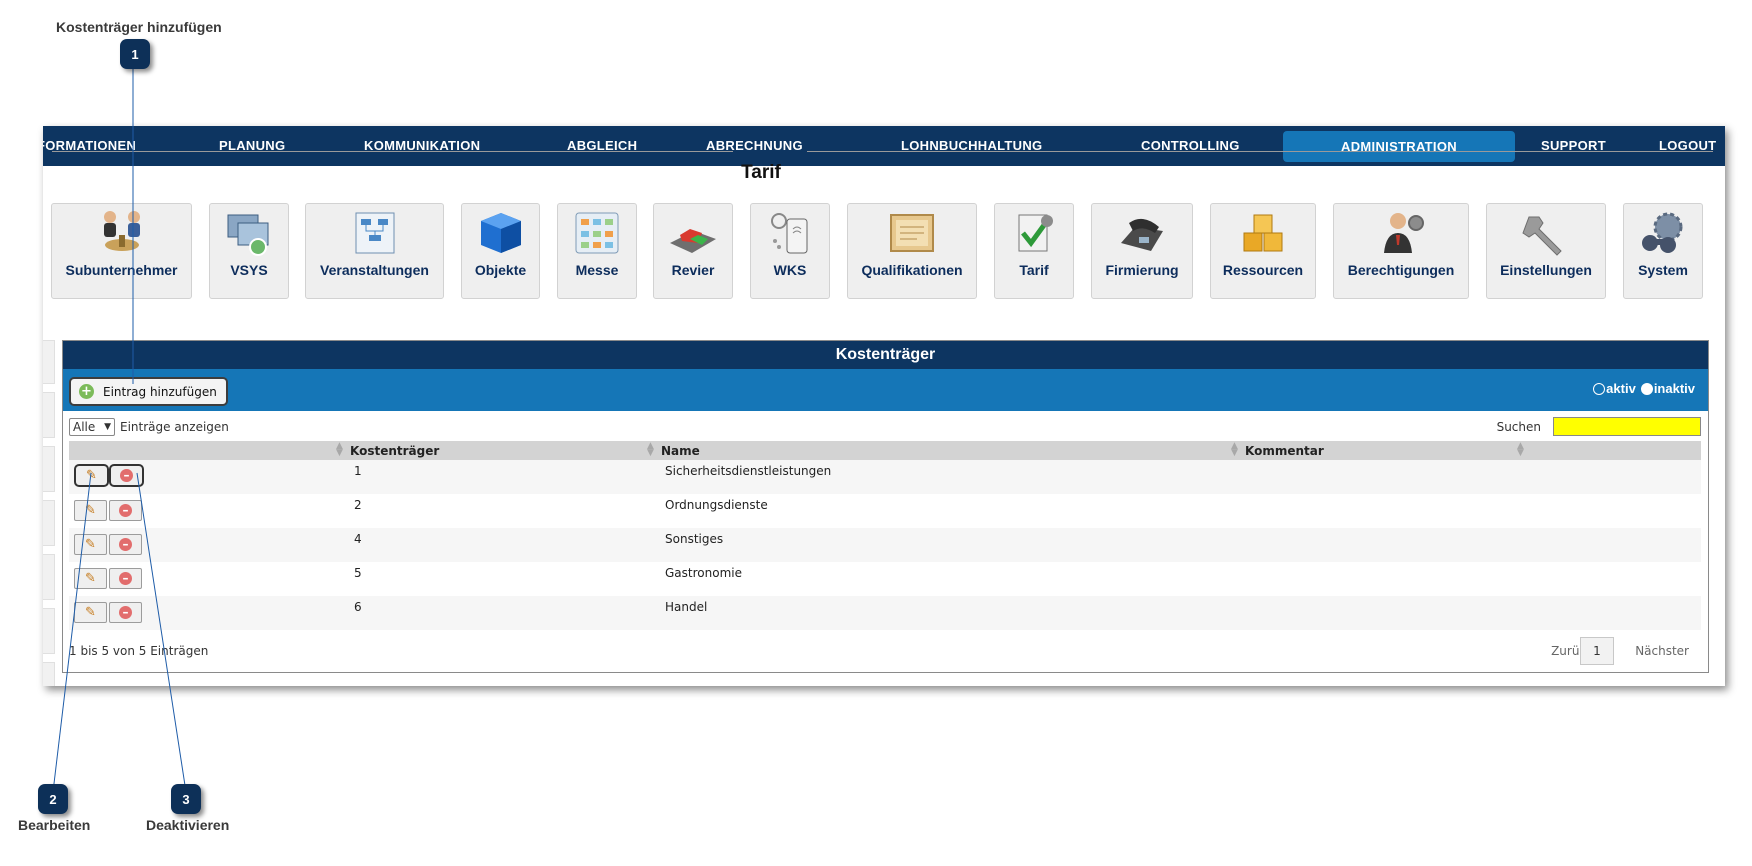  I want to click on entries-length-select: Alle ▼, so click(92, 427).